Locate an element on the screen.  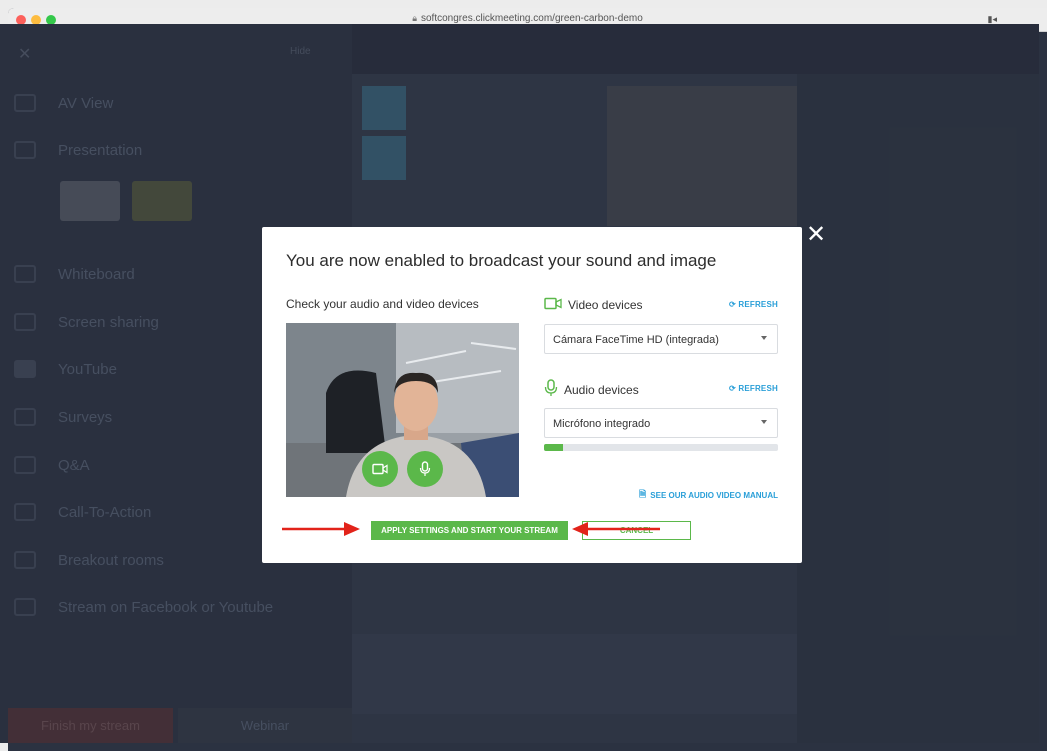
document-icon: 🗎︎ is located at coordinates (643, 494).